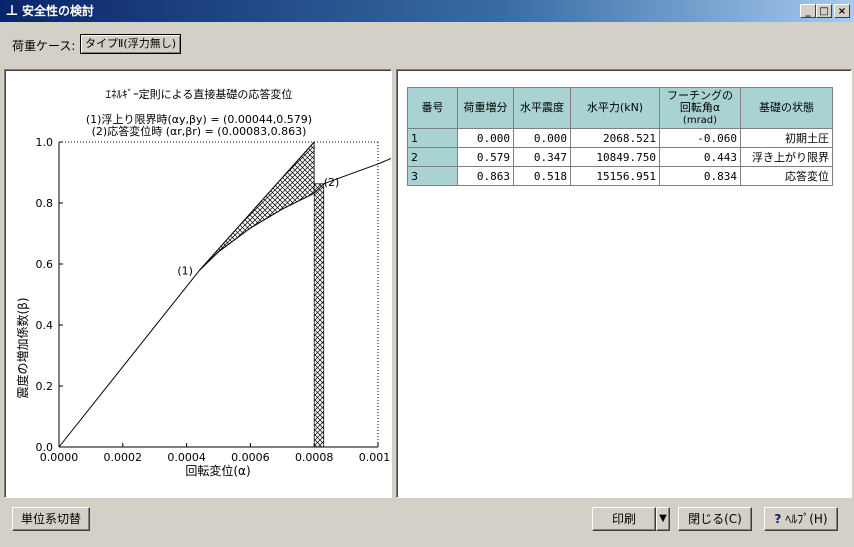 This screenshot has height=547, width=854. What do you see at coordinates (786, 176) in the screenshot?
I see `cell-state: 応答変位` at bounding box center [786, 176].